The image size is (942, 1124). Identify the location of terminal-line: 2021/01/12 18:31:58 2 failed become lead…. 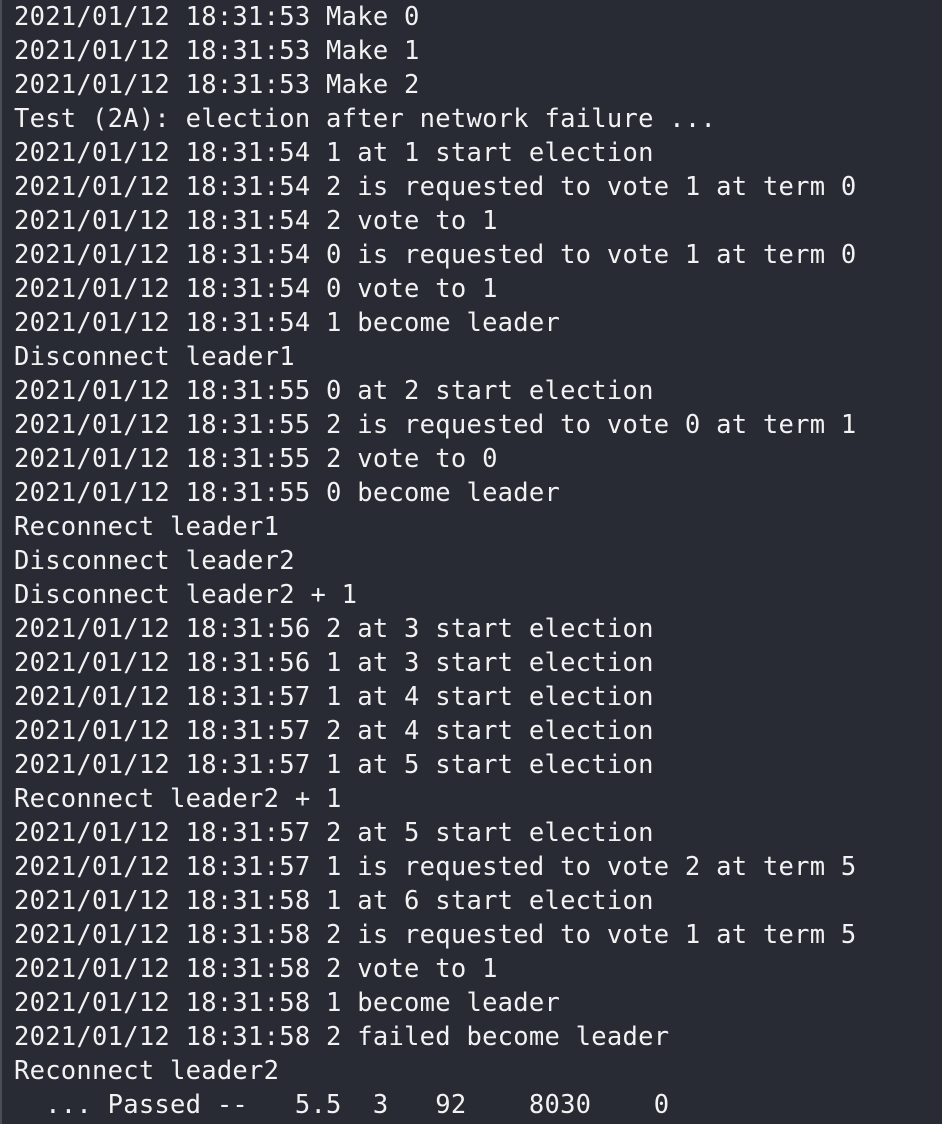
(342, 1037).